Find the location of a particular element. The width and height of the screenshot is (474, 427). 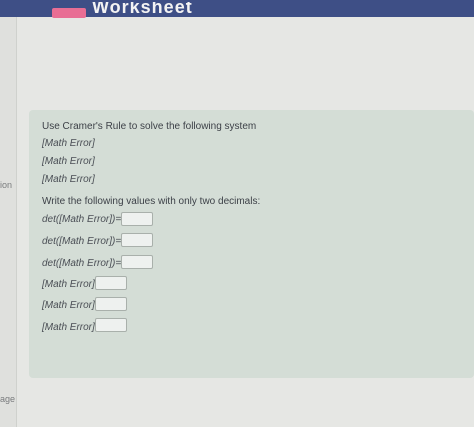

equation-1: [Math Error] is located at coordinates (68, 143).